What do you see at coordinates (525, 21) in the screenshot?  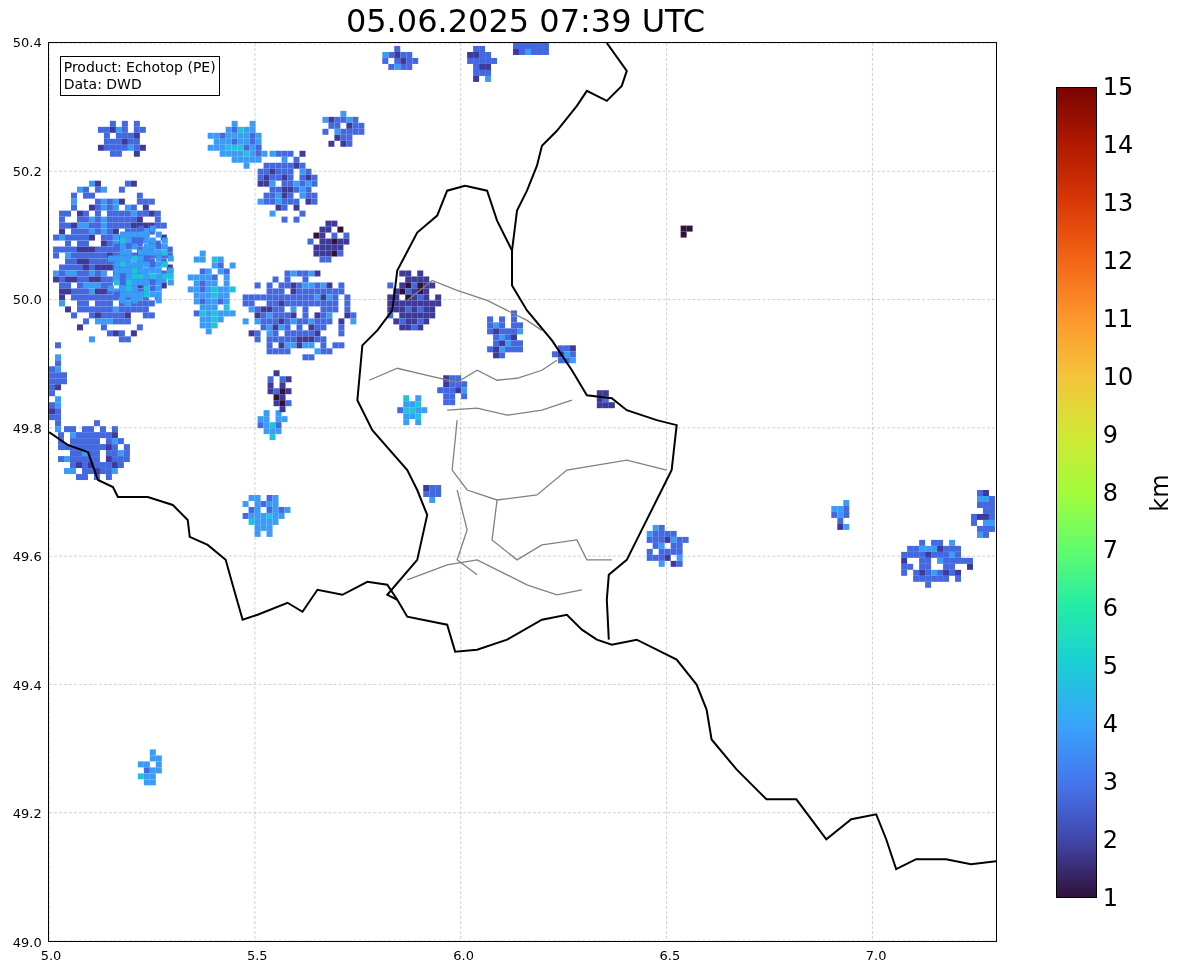 I see `chart-title: 05.06.2025 07:39 UTC` at bounding box center [525, 21].